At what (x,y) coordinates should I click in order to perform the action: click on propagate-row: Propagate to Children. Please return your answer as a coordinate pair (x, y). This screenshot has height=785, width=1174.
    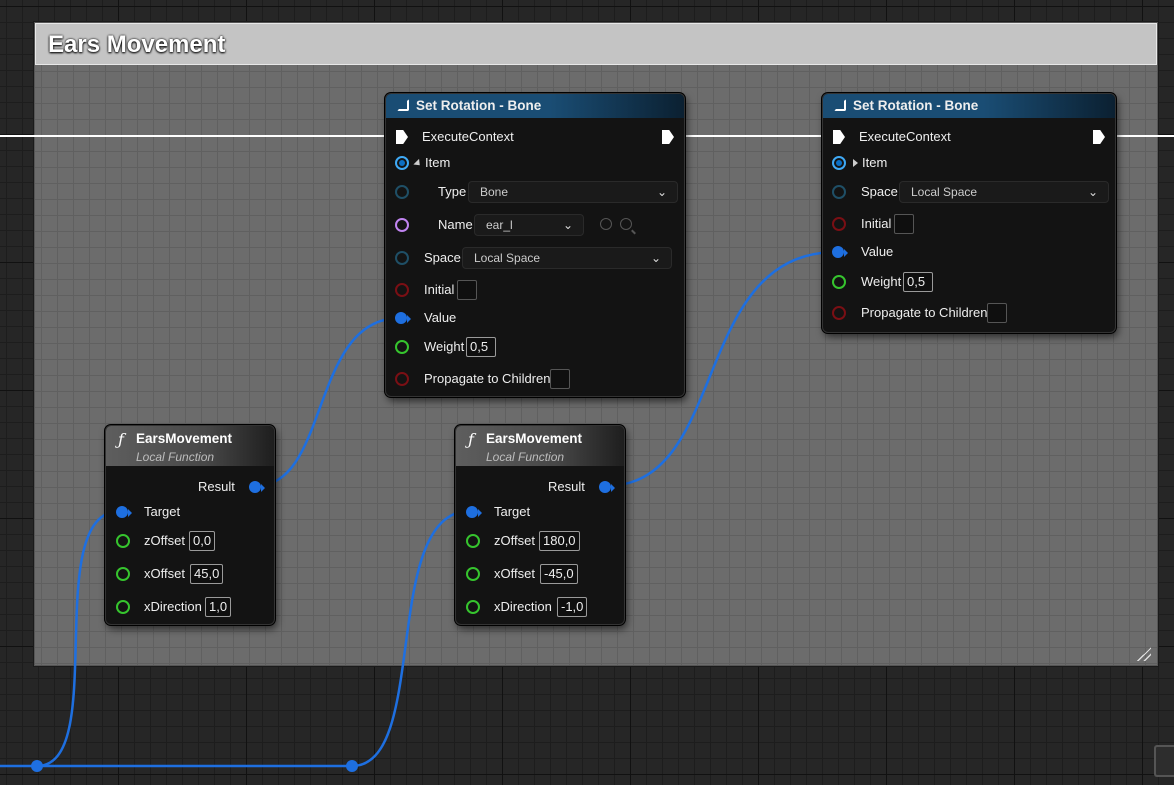
    Looking at the image, I should click on (969, 313).